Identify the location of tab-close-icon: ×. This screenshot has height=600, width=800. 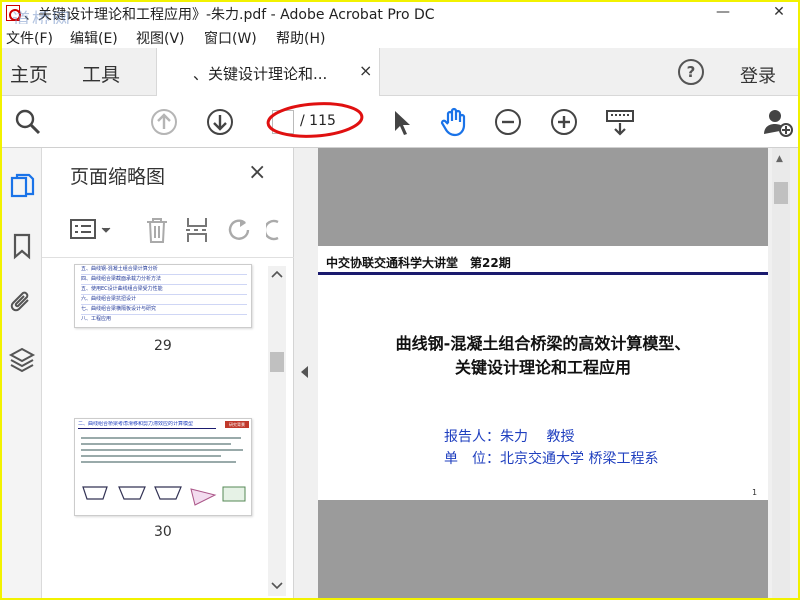
(365, 70).